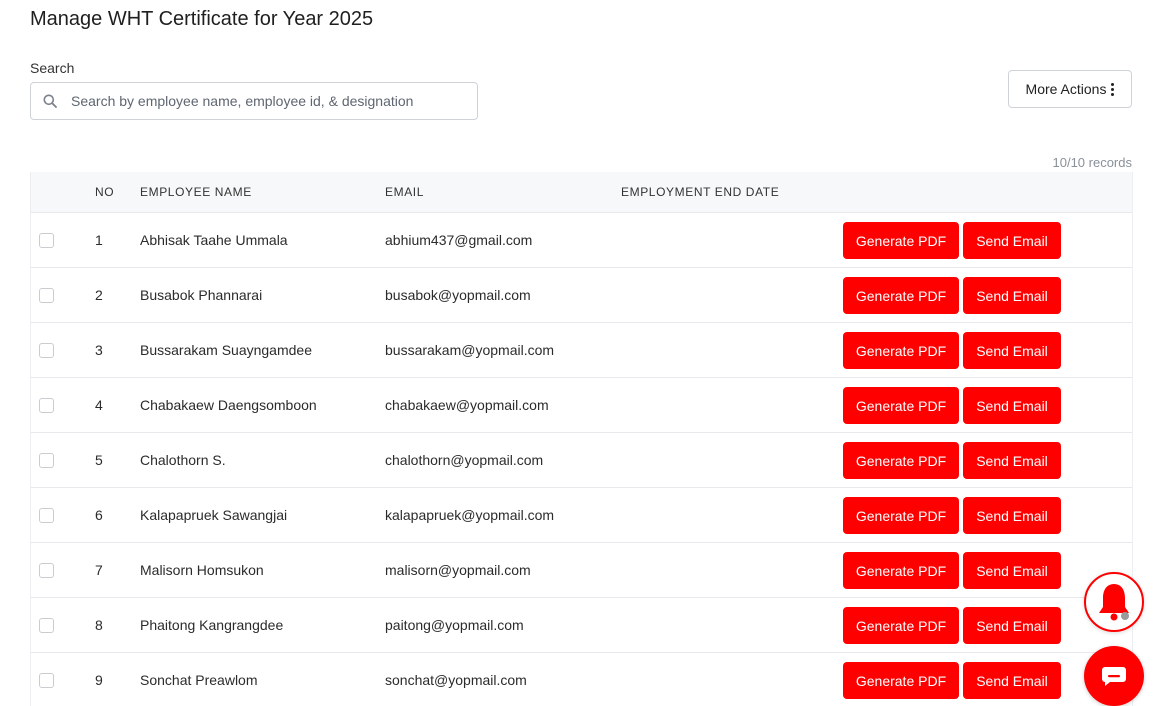 This screenshot has width=1159, height=706. Describe the element at coordinates (1092, 162) in the screenshot. I see `records-count: 10/10 records` at that location.